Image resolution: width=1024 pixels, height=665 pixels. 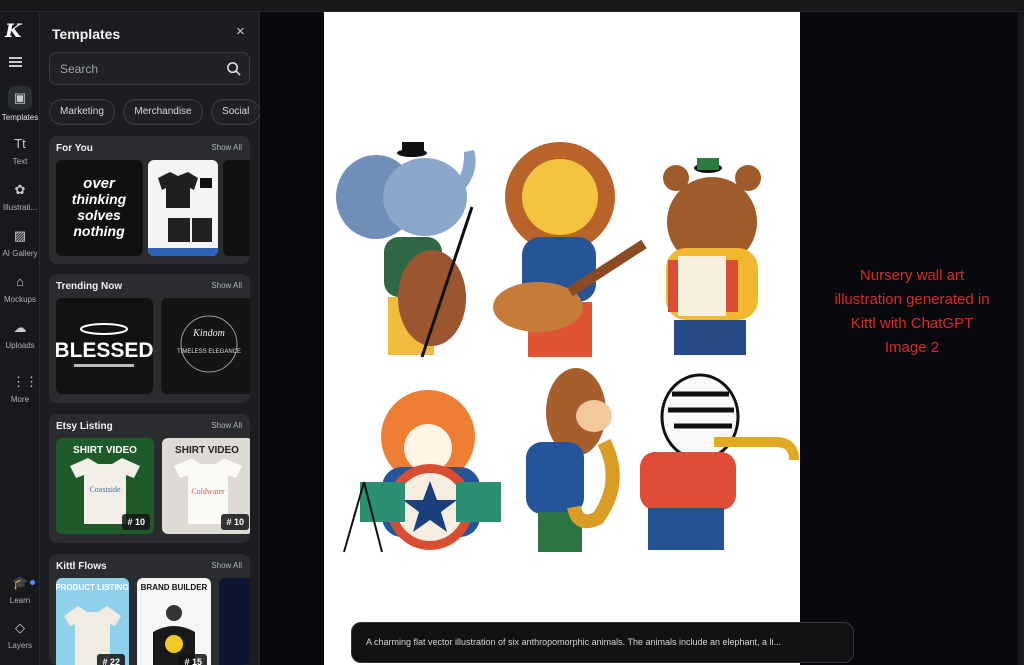 I want to click on learn-icon: 🎓, so click(x=20, y=582).